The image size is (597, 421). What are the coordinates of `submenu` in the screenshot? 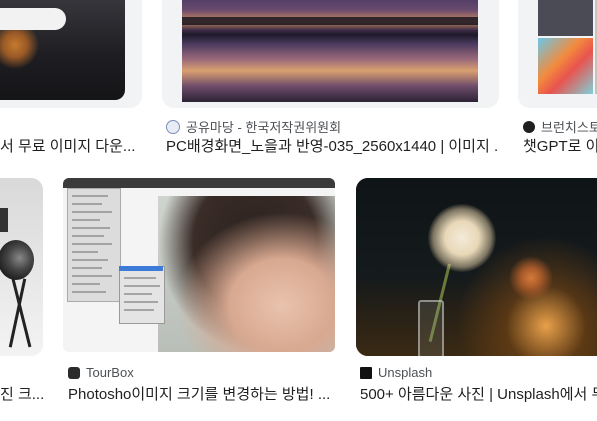 It's located at (142, 295).